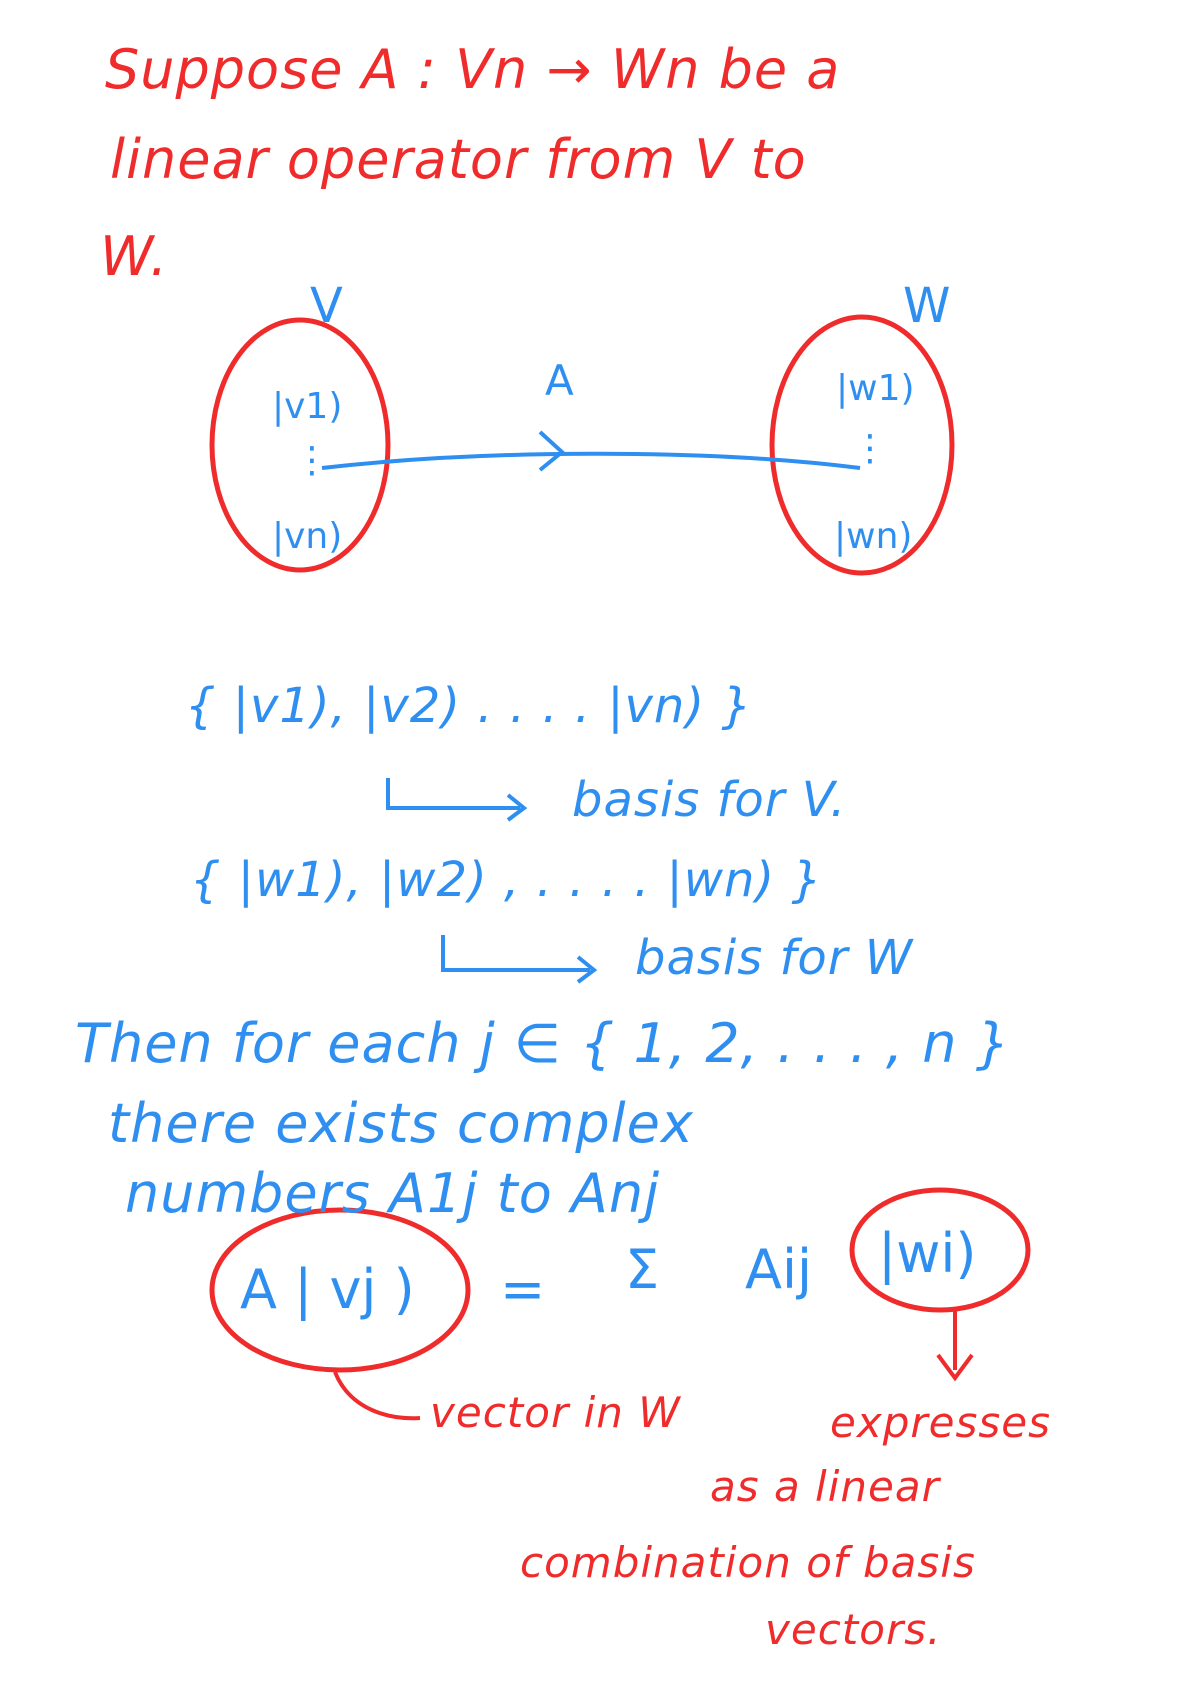  I want to click on arrow-to-vector-in-w, so click(377, 1396).